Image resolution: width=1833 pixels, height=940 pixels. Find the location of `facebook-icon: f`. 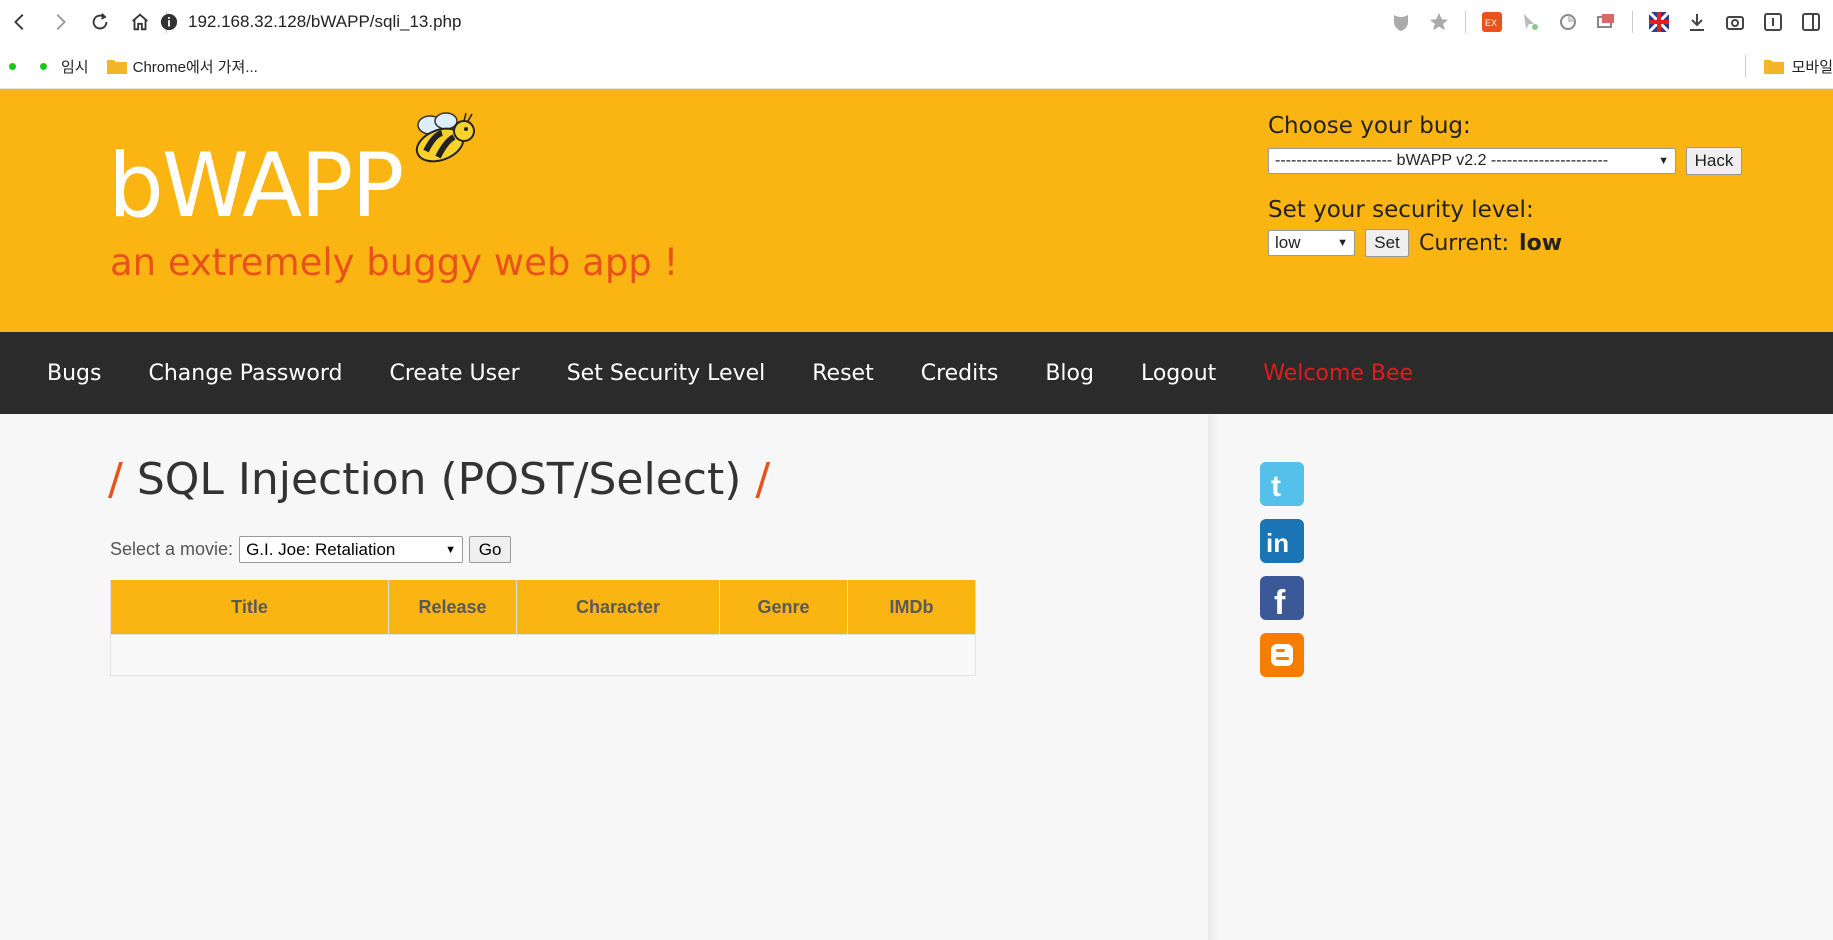

facebook-icon: f is located at coordinates (1282, 598).